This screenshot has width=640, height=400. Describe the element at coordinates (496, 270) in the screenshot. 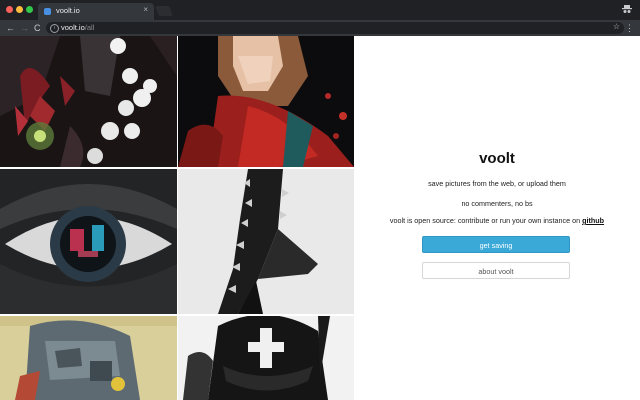

I see `about-button: about voolt` at that location.